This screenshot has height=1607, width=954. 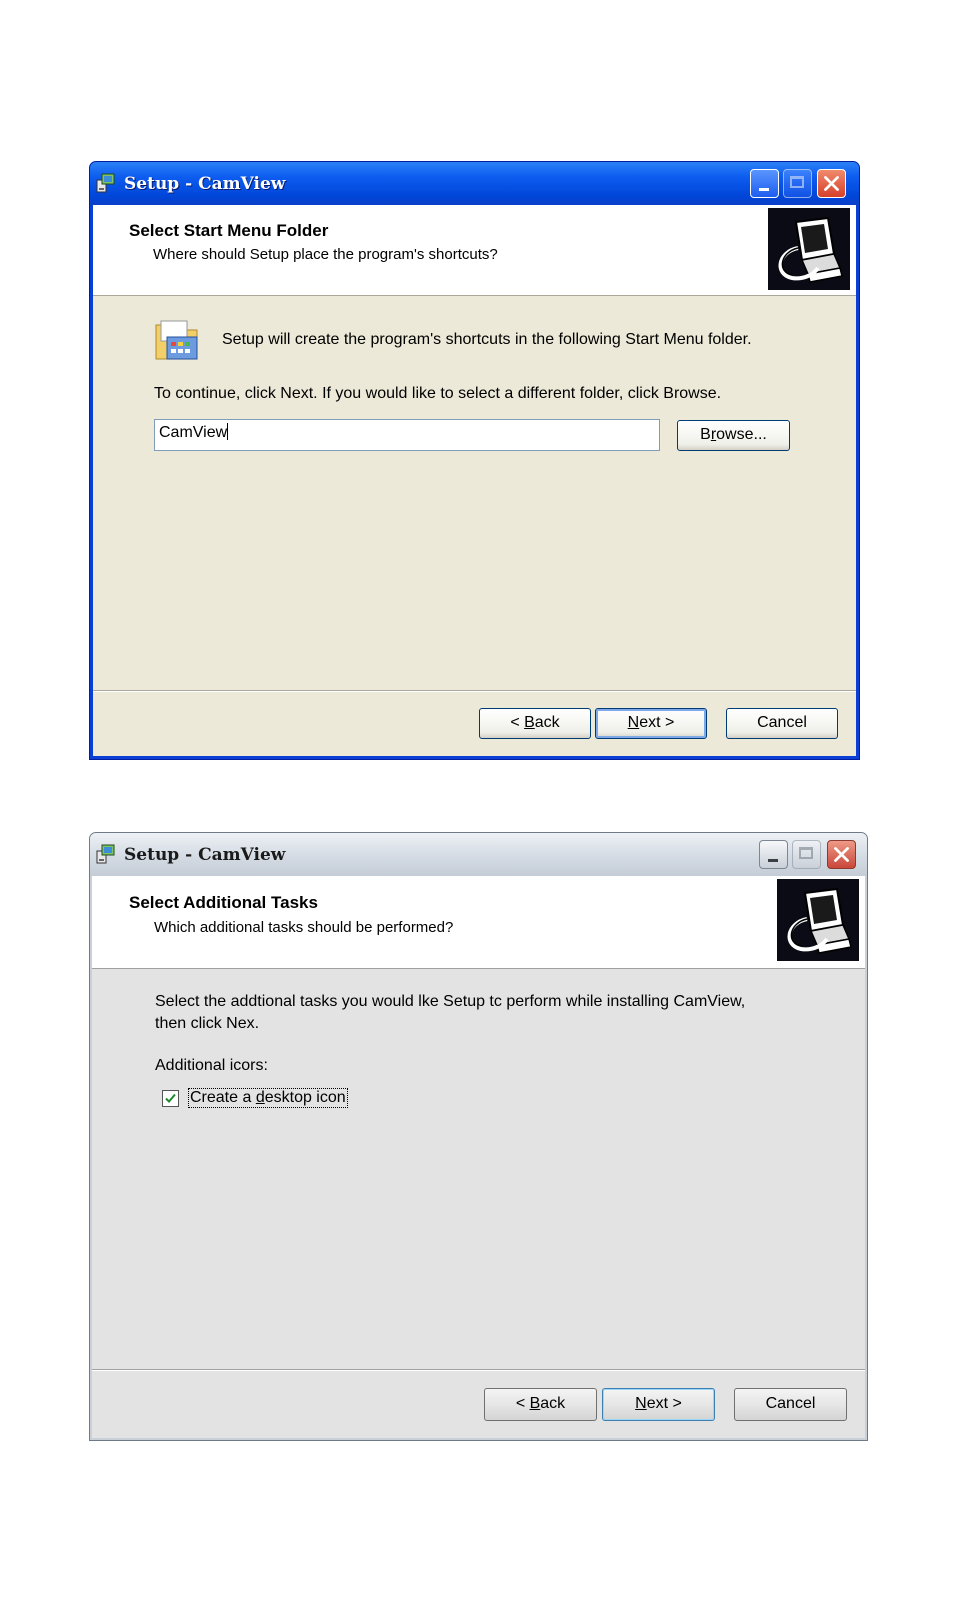 I want to click on checkmark-icon, so click(x=170, y=1098).